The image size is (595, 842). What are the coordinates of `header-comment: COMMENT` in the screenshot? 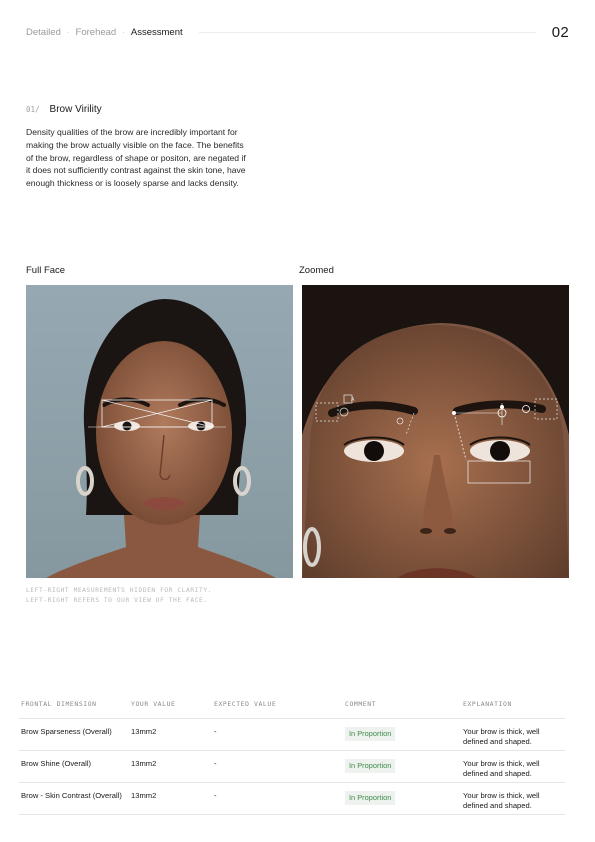 It's located at (361, 704).